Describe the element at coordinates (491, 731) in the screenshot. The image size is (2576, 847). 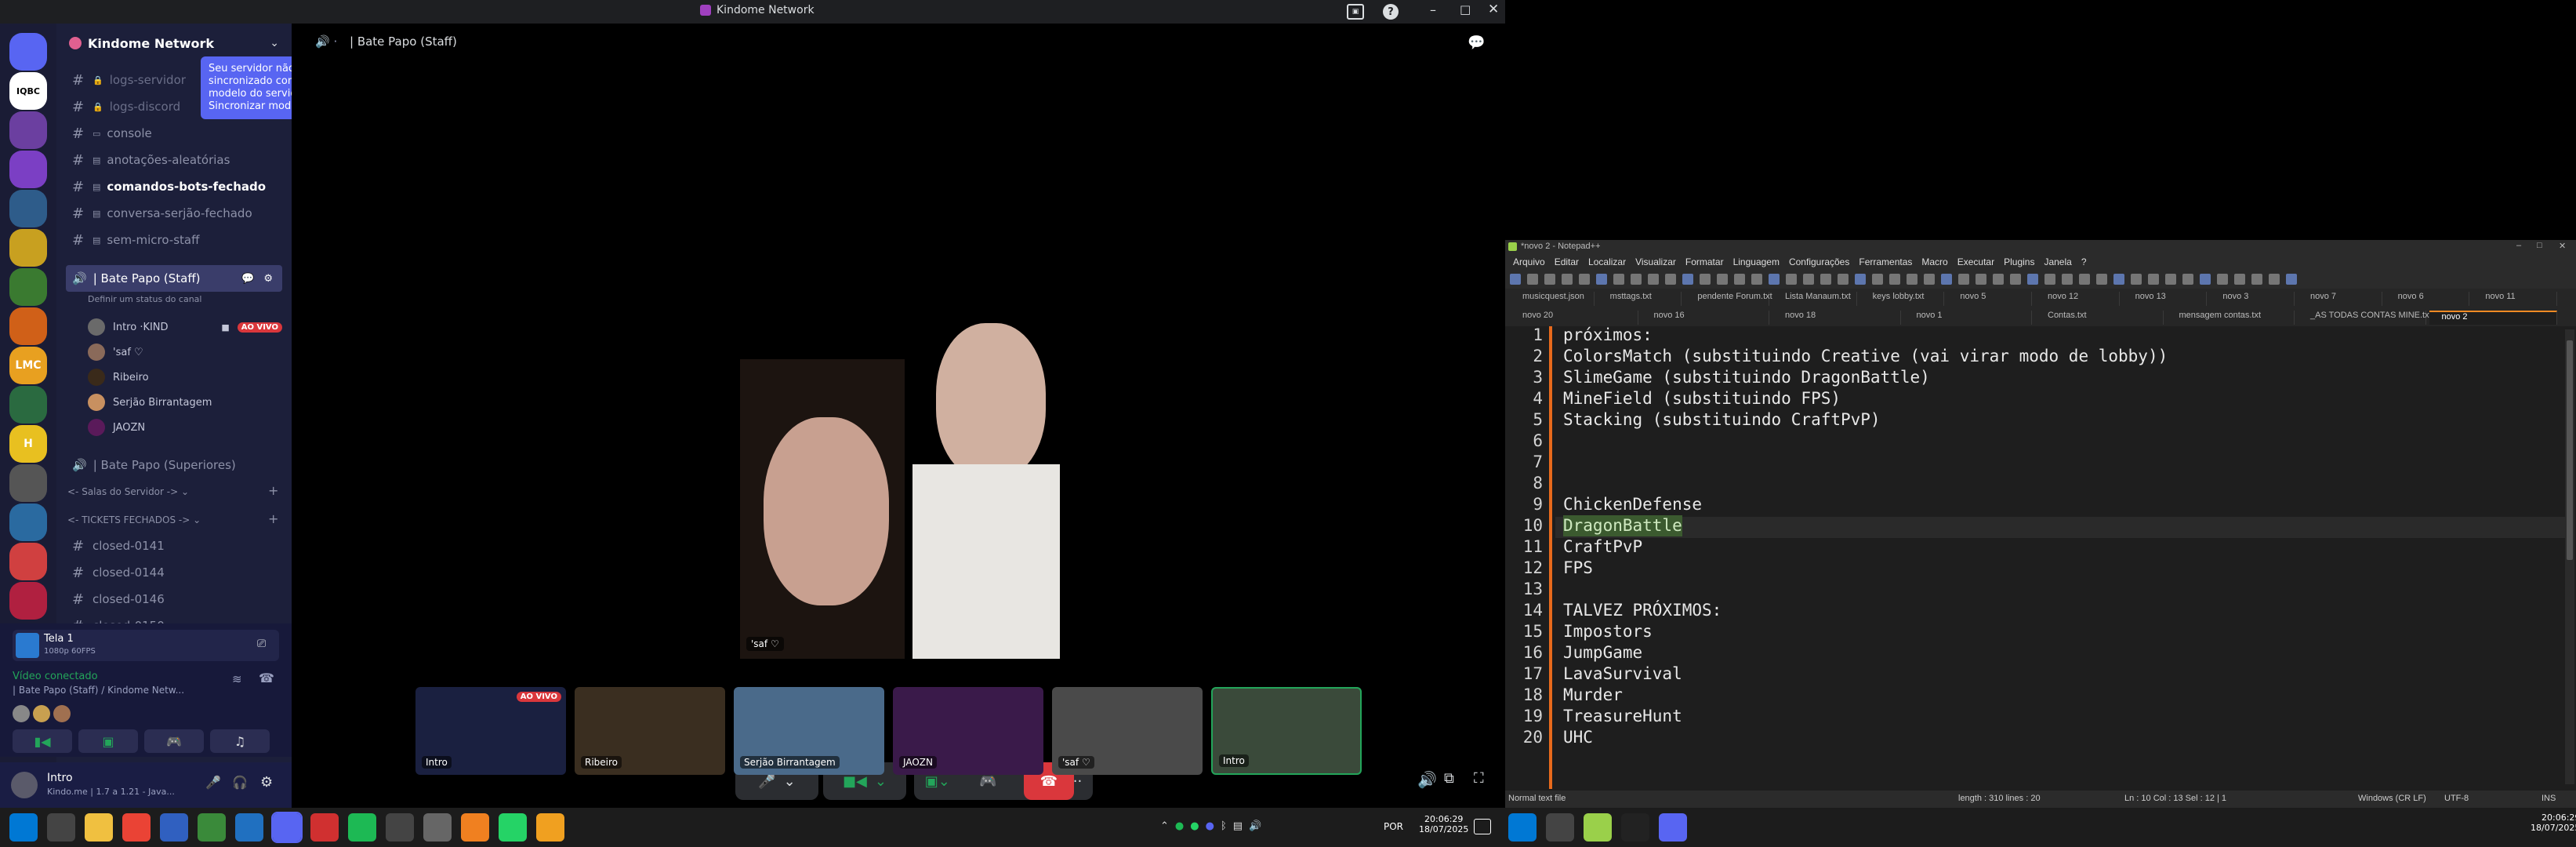
I see `participant-tile: Intro AO VIVO` at that location.